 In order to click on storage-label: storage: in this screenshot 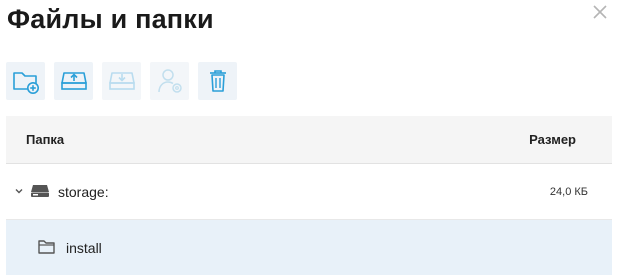, I will do `click(83, 191)`.